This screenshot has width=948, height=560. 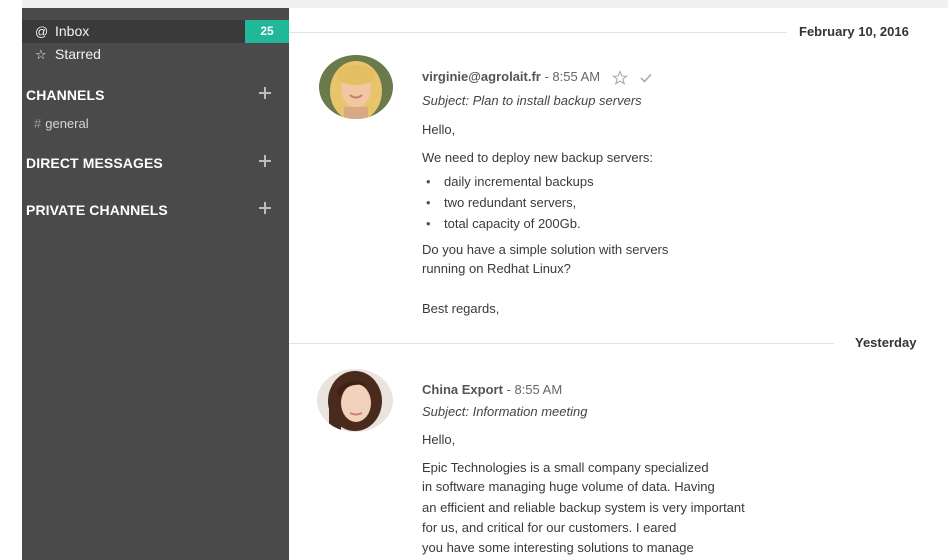 What do you see at coordinates (11, 280) in the screenshot?
I see `left-gutter` at bounding box center [11, 280].